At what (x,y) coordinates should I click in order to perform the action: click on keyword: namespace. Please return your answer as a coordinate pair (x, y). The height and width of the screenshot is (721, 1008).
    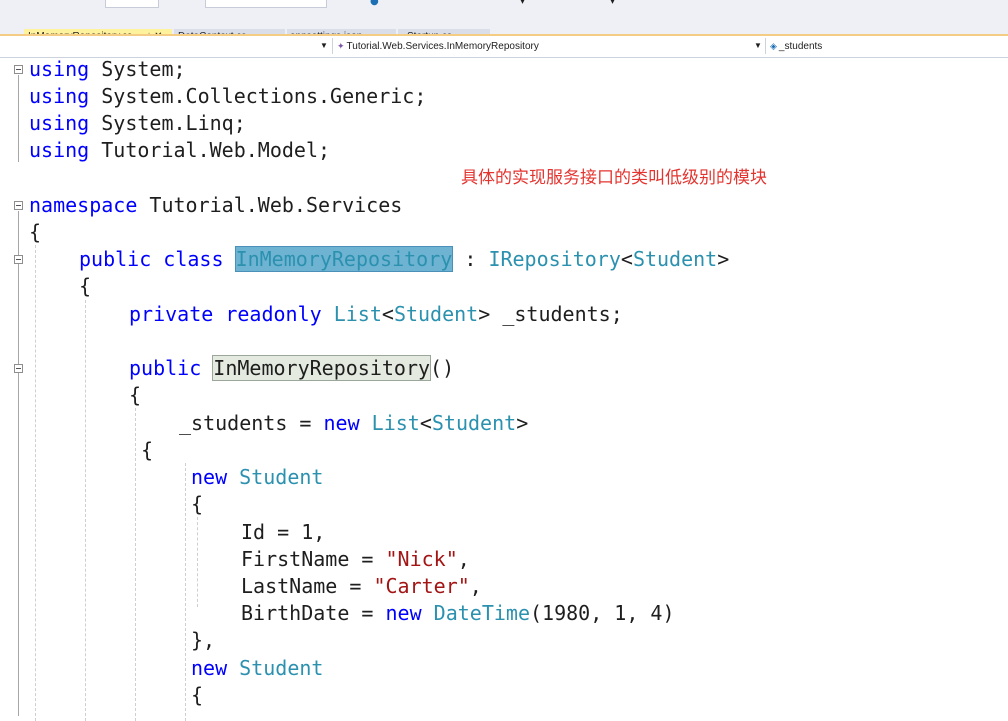
    Looking at the image, I should click on (83, 205).